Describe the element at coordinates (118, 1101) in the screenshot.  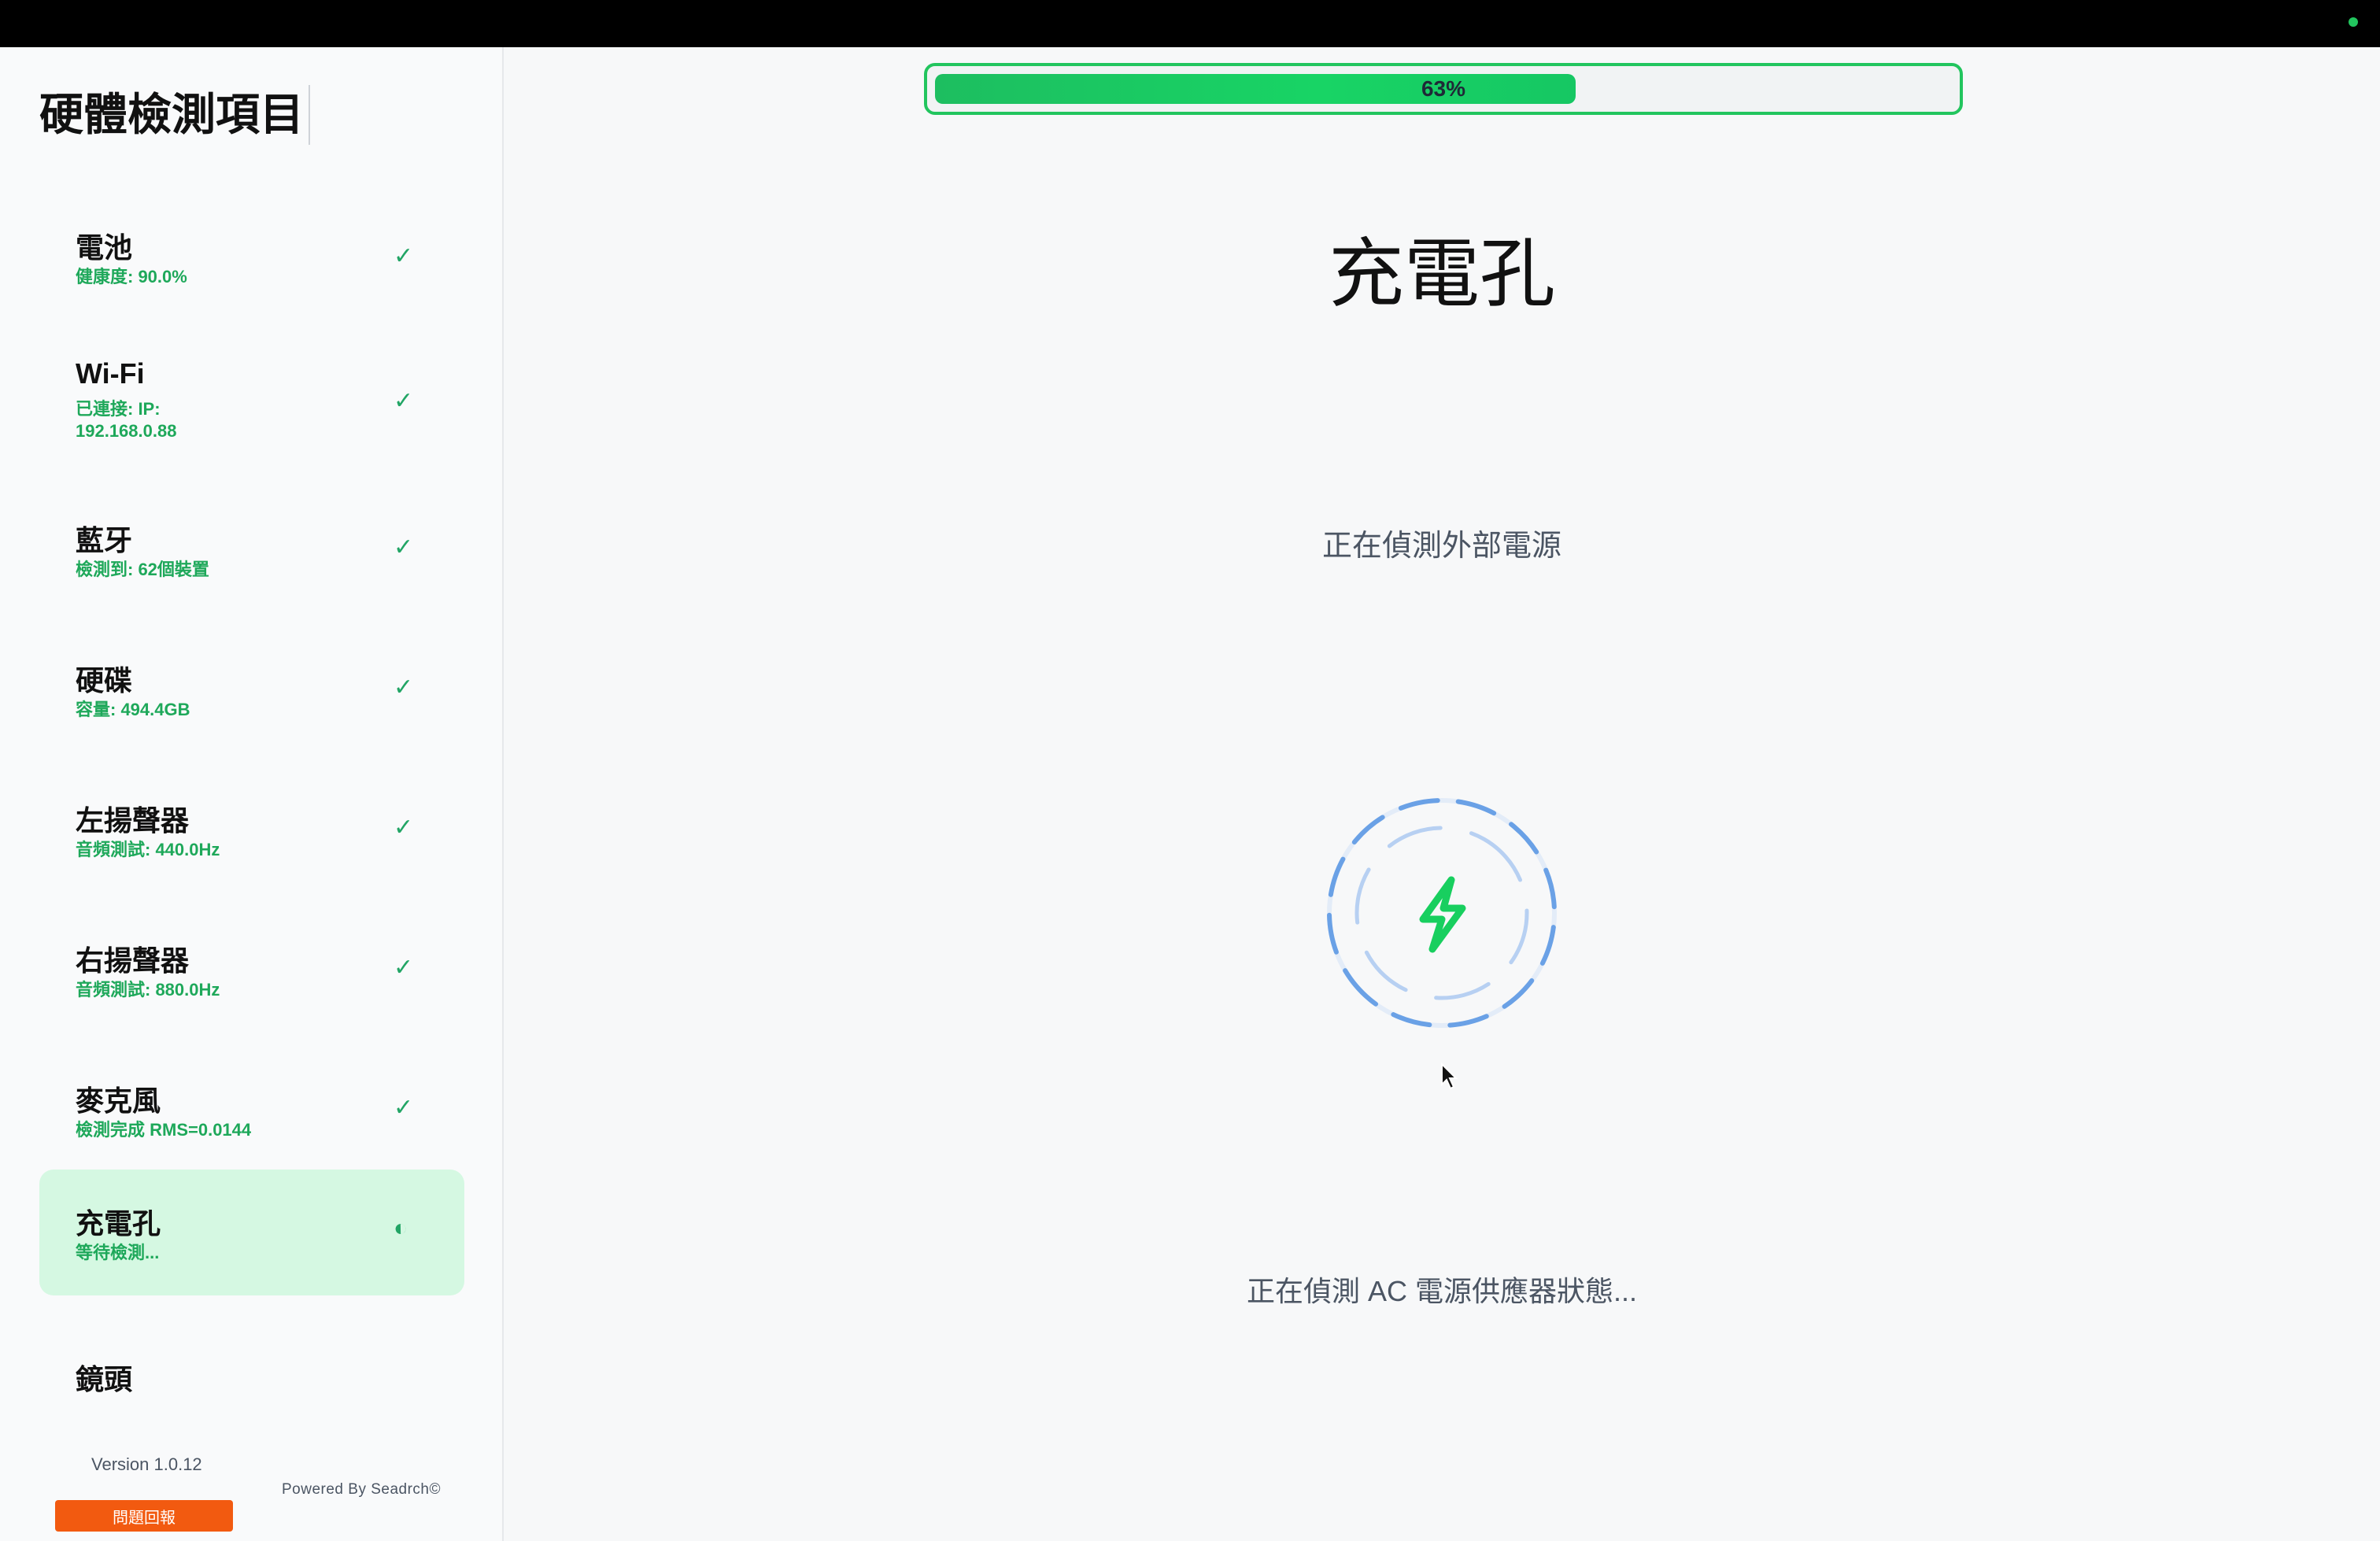
I see `item-name: 麥克風` at that location.